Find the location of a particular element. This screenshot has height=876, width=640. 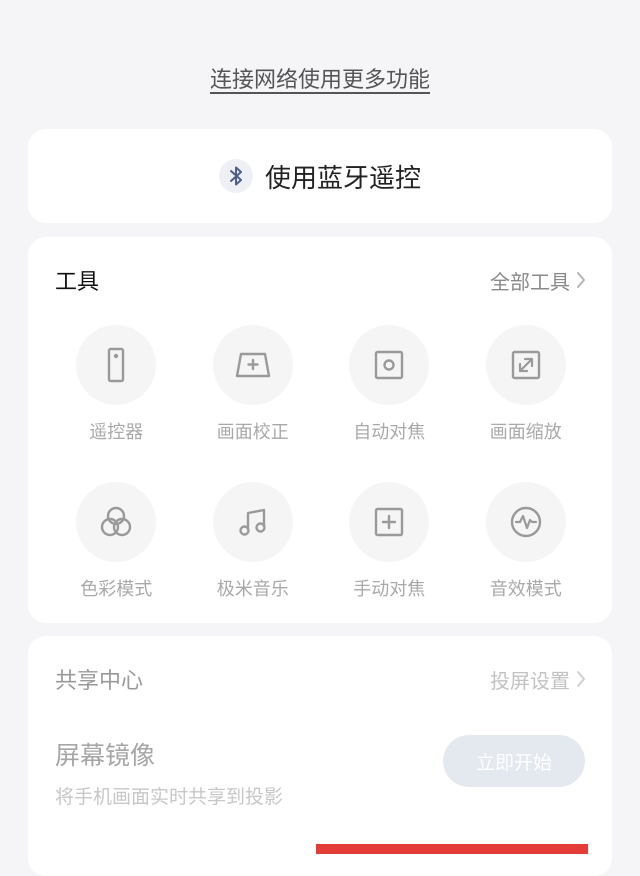

tool-label: 画面校正 is located at coordinates (252, 432).